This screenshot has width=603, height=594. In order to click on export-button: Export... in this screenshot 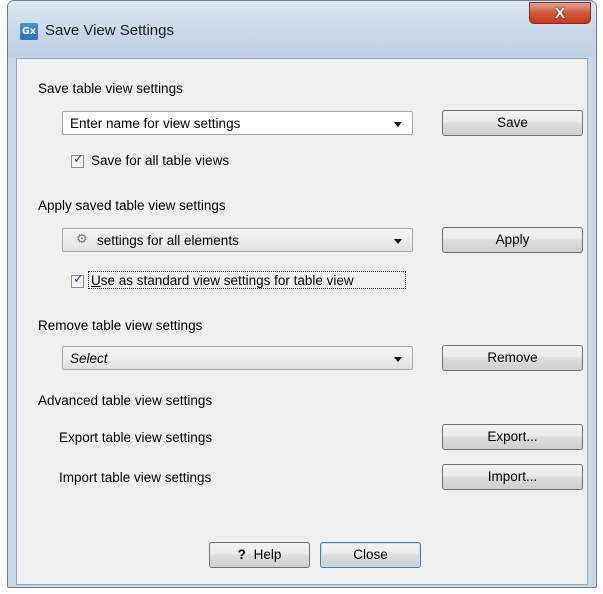, I will do `click(512, 437)`.